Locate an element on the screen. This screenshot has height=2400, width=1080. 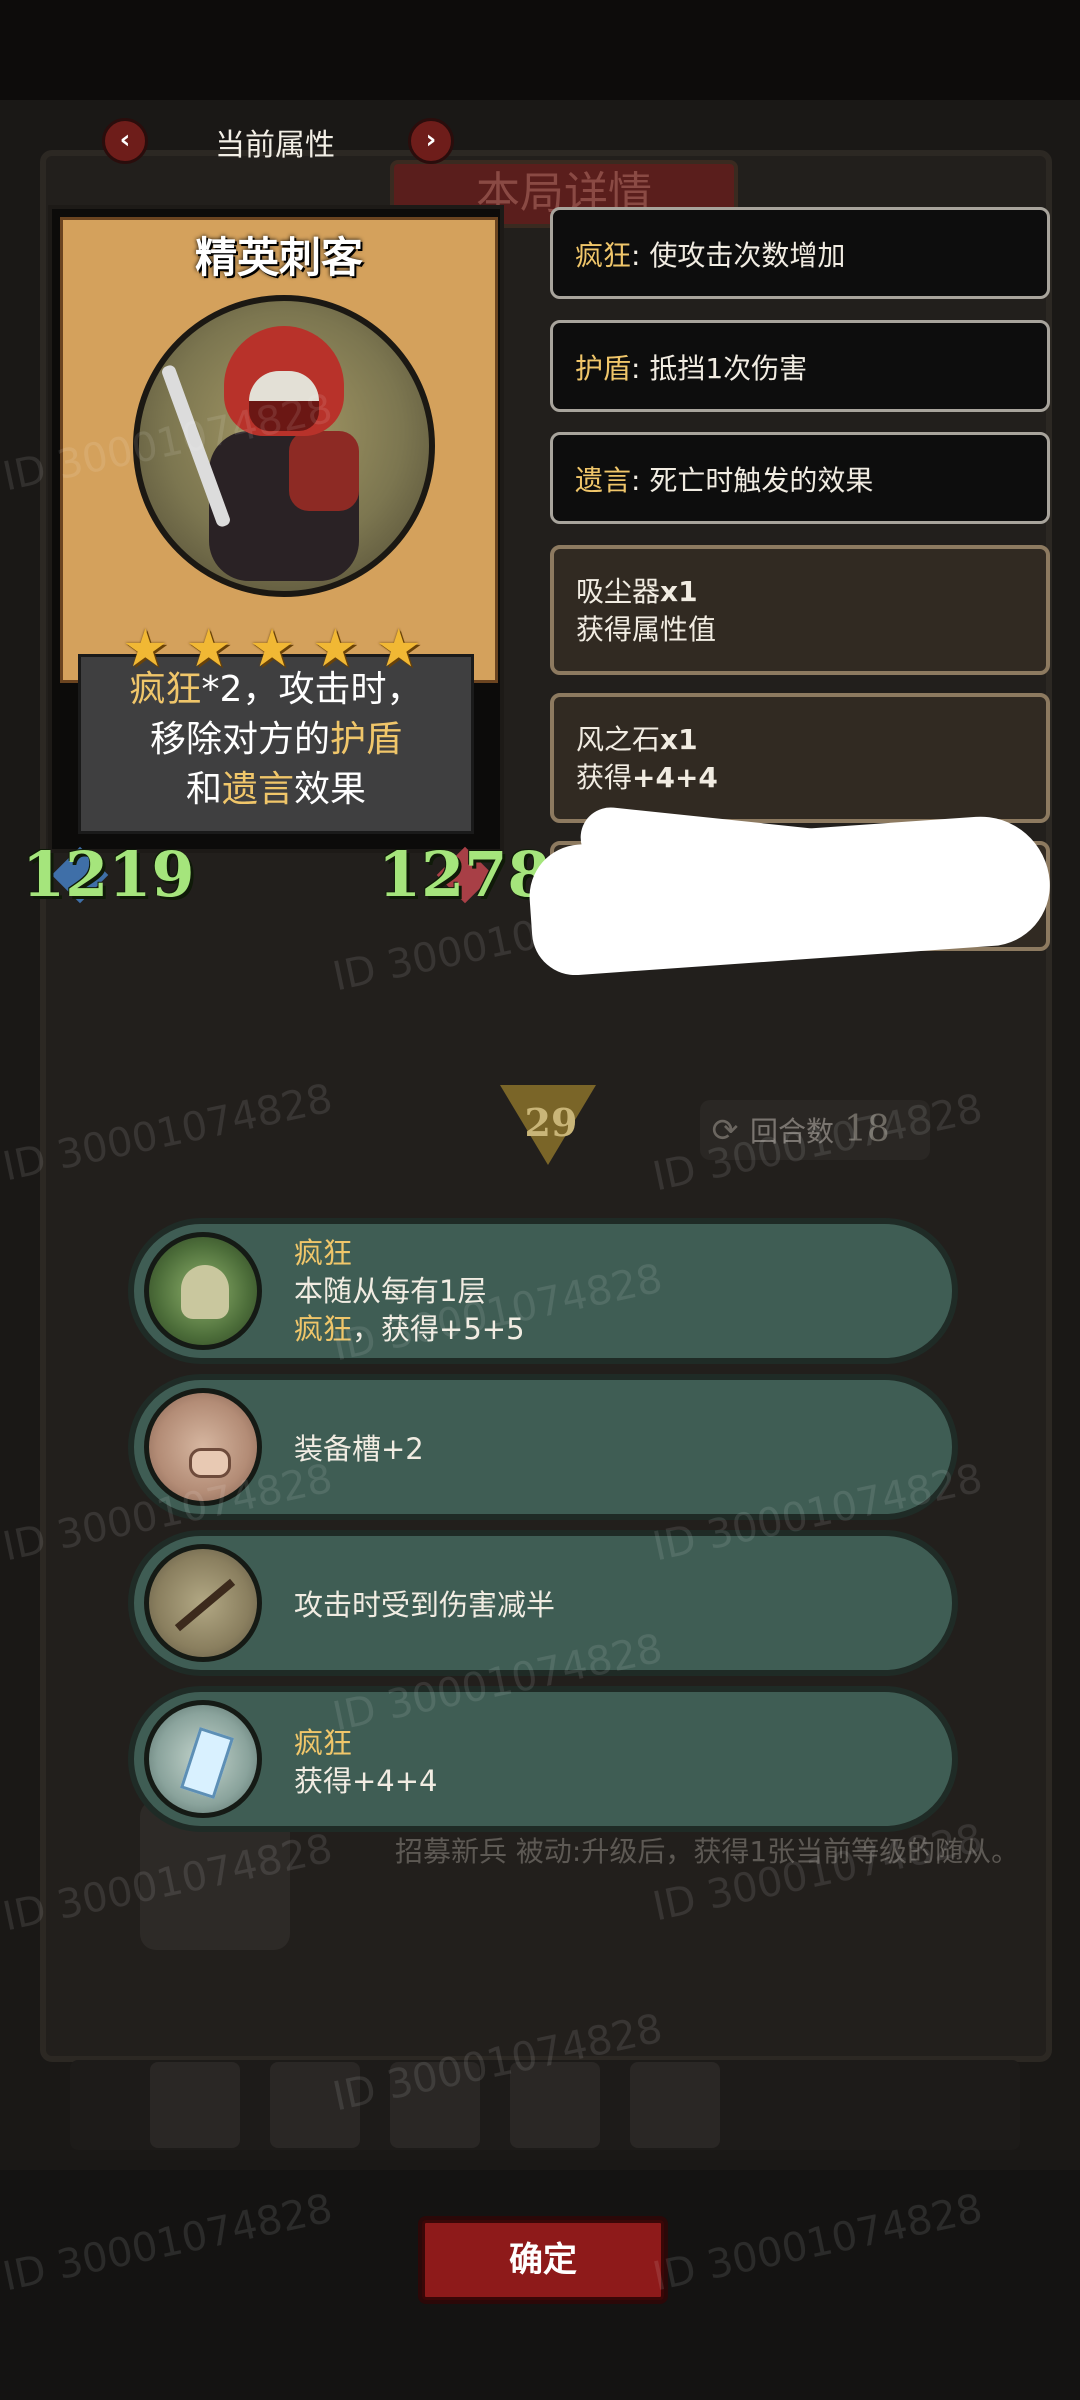
effect-row: 攻击时受到伤害减半 is located at coordinates (543, 1603).